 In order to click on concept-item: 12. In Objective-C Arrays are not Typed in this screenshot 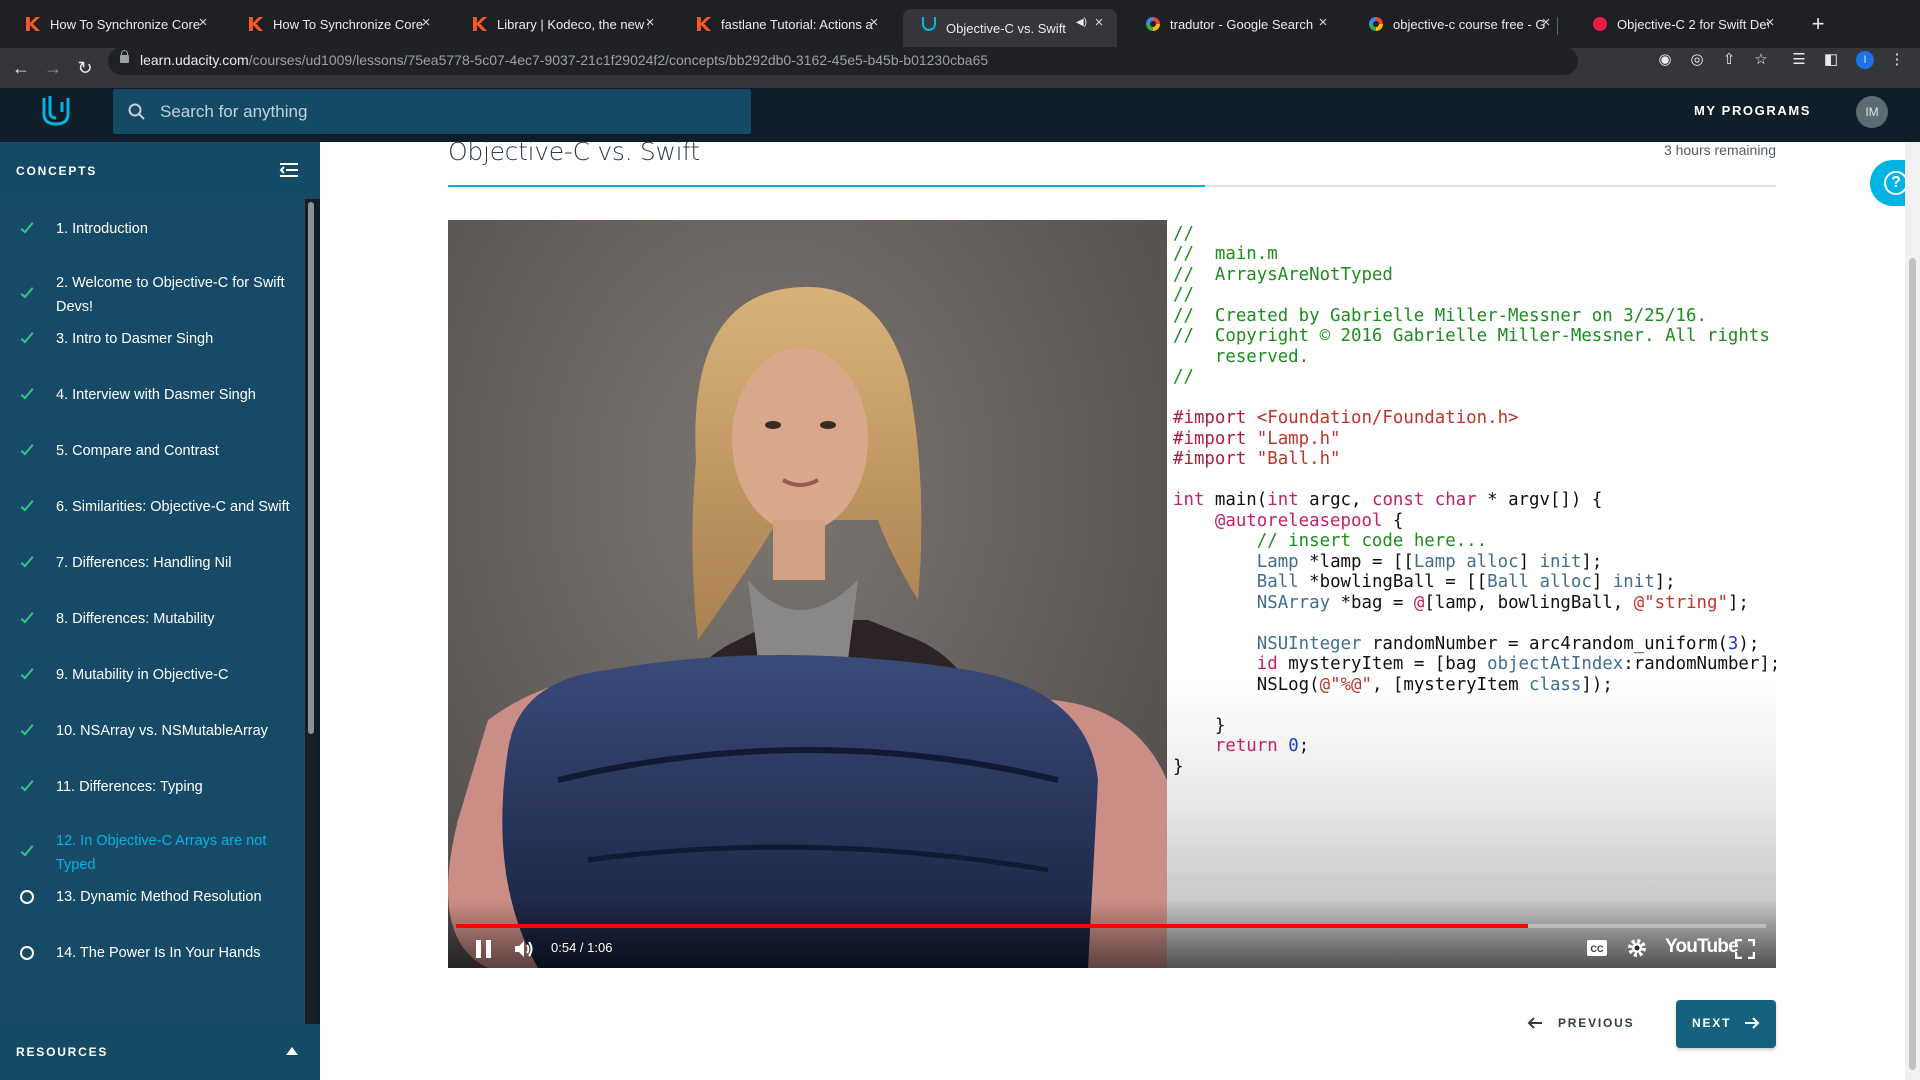, I will do `click(152, 854)`.